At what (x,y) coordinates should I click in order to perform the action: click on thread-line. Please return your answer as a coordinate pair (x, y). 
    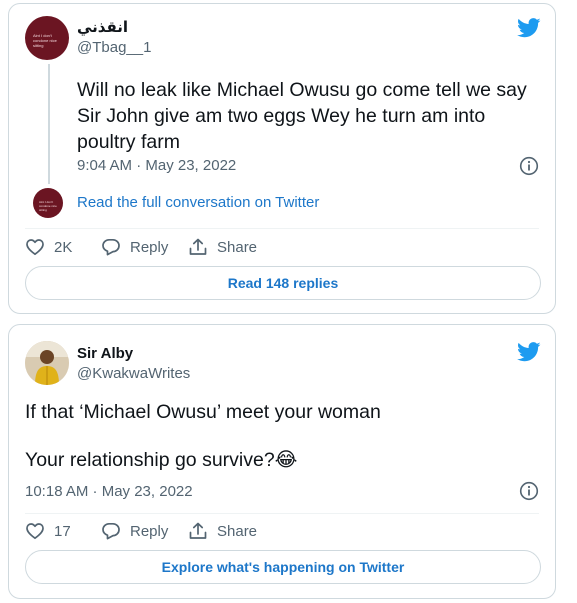
    Looking at the image, I should click on (49, 124).